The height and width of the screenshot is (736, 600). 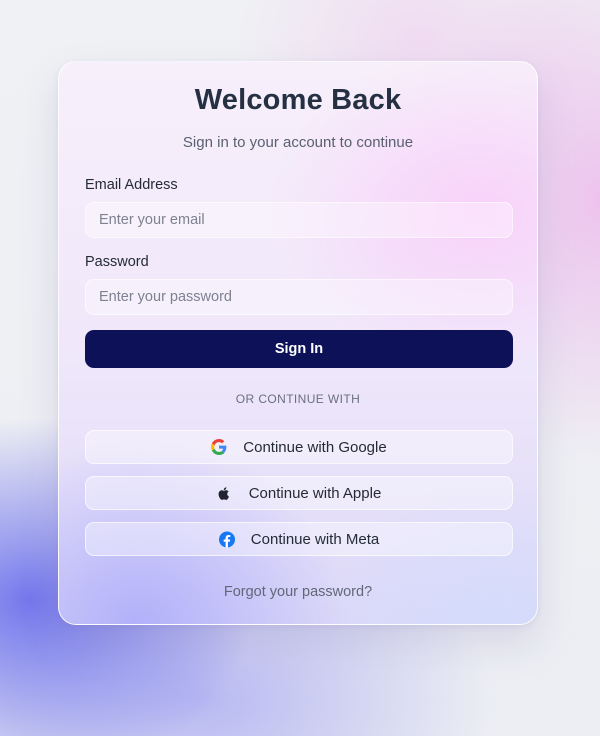 I want to click on email-label: Email Address, so click(x=131, y=185).